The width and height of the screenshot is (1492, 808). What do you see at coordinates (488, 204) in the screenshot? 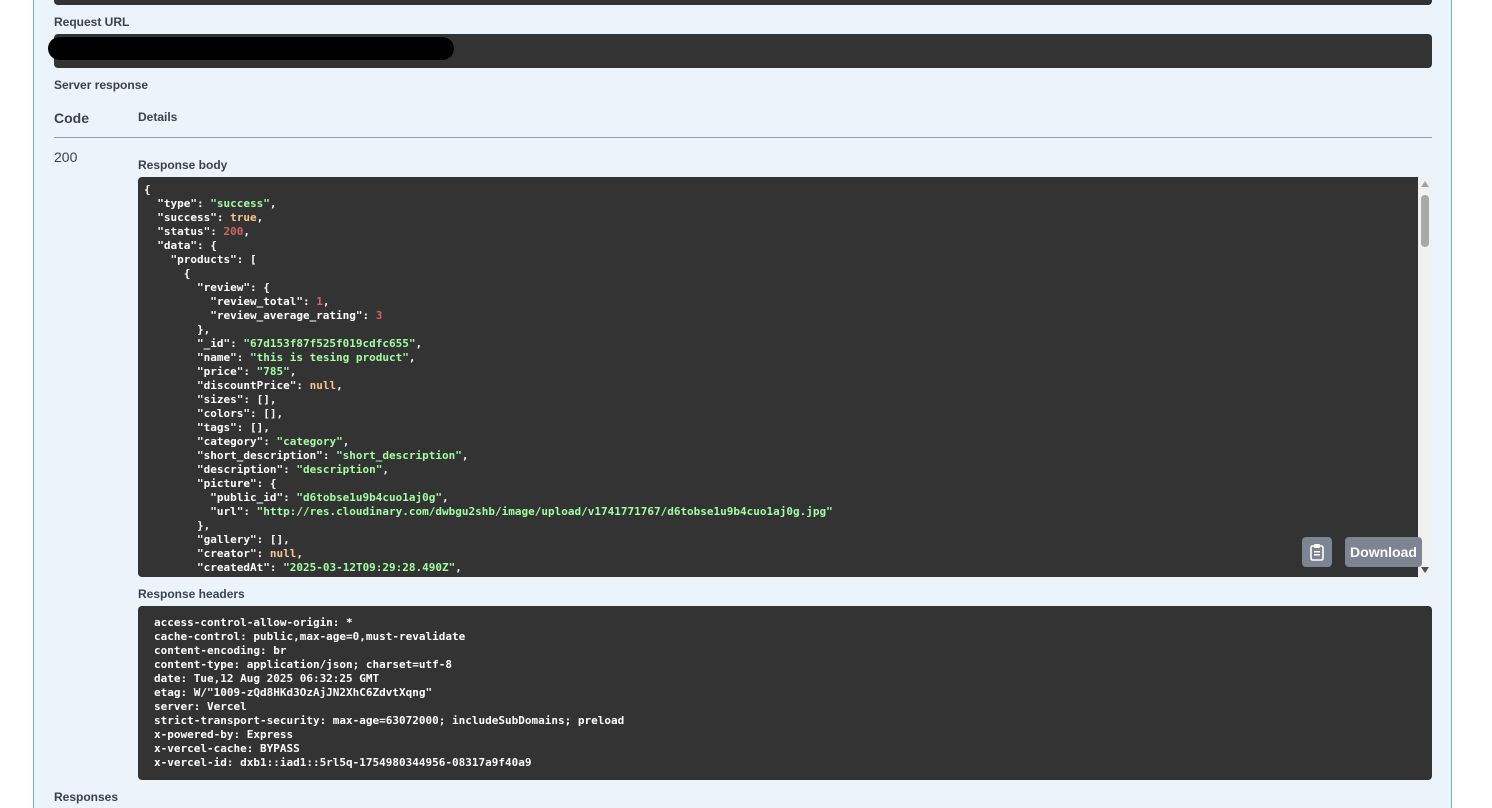
I see `json-line: "type": "success",` at bounding box center [488, 204].